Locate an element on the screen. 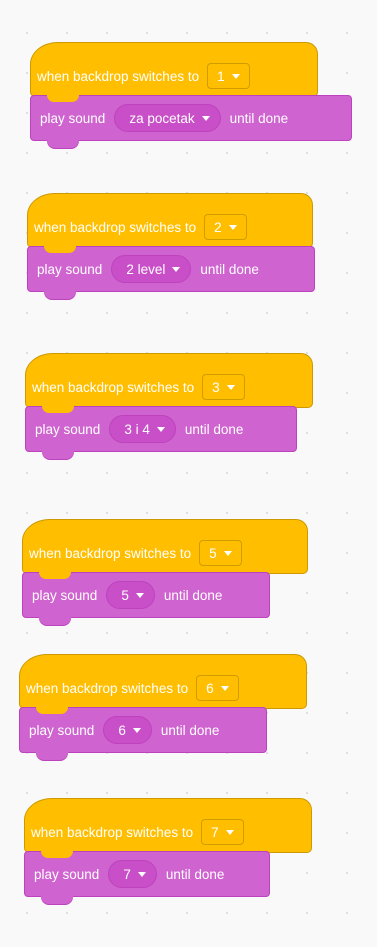 The width and height of the screenshot is (377, 947). when-backdrop-switches-hat-block: when backdrop switches to 6 is located at coordinates (163, 681).